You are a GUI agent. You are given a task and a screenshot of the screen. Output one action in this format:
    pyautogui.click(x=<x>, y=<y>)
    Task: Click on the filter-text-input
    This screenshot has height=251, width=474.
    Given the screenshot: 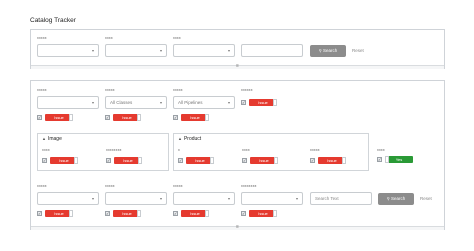 What is the action you would take?
    pyautogui.click(x=272, y=50)
    